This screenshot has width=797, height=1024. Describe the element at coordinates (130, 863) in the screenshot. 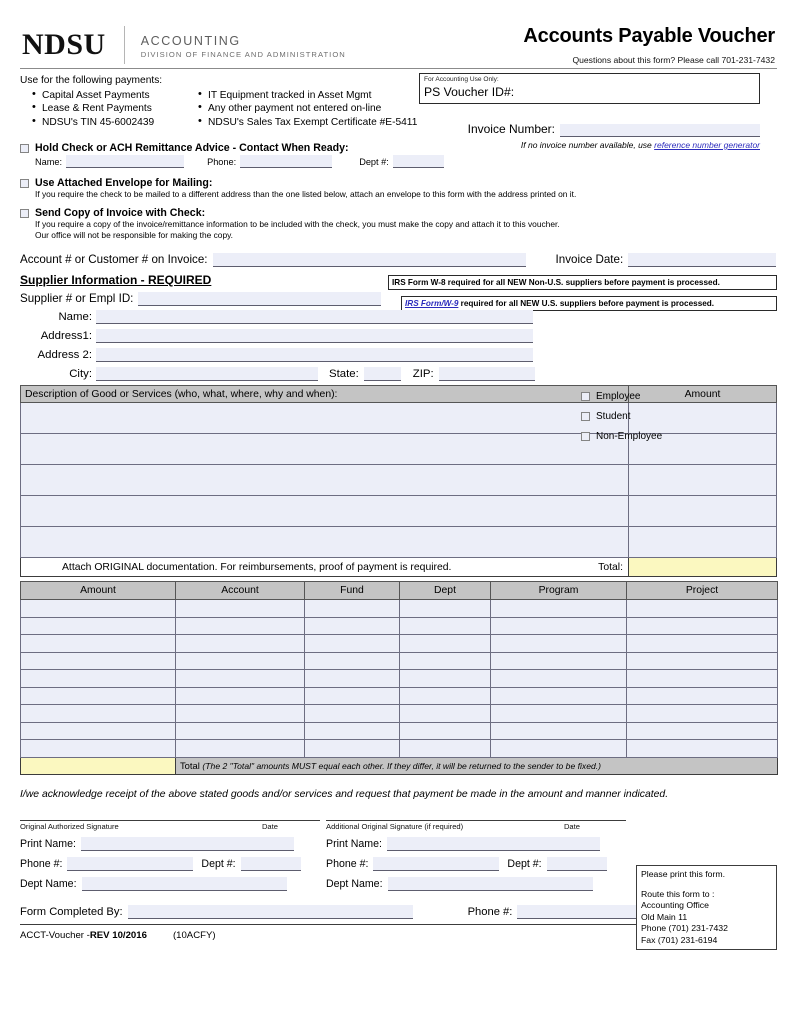

I see `left-phone-input` at that location.